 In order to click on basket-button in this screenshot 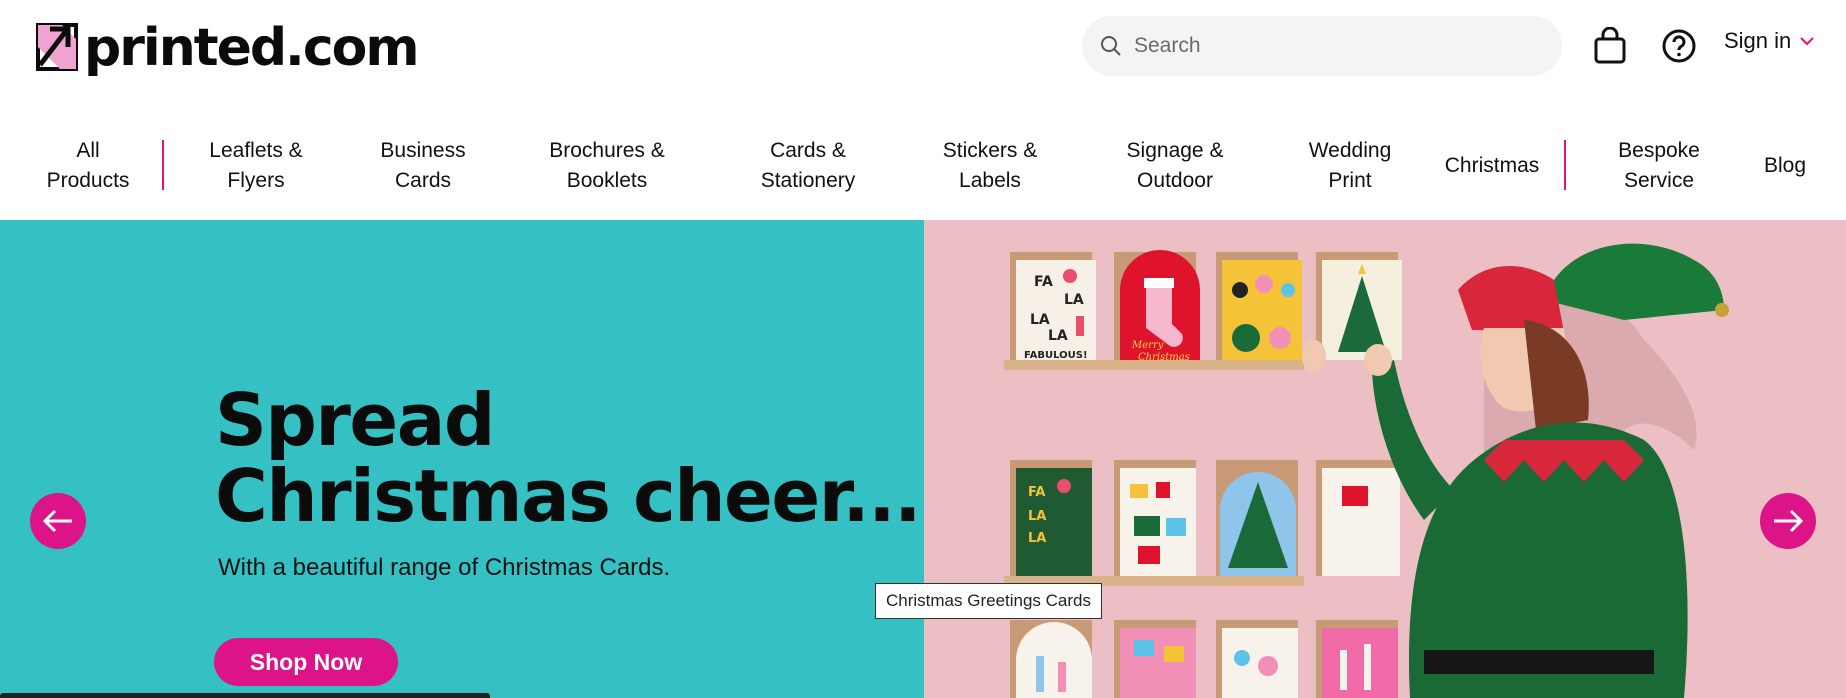, I will do `click(1610, 46)`.